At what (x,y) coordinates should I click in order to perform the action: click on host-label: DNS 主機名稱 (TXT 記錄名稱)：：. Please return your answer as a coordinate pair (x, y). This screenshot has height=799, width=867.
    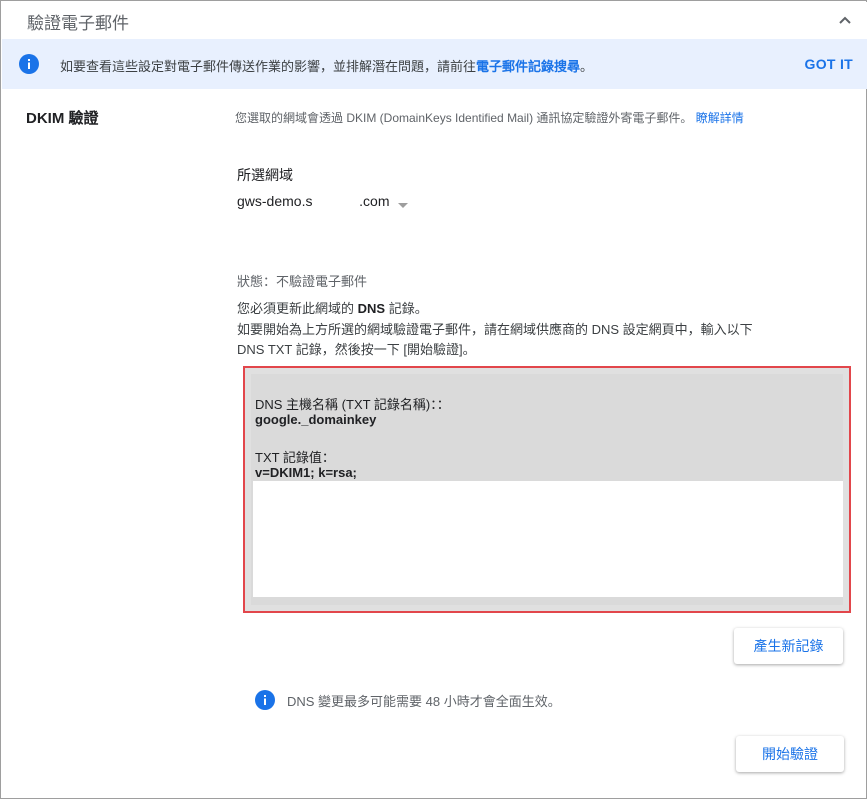
    Looking at the image, I should click on (352, 404).